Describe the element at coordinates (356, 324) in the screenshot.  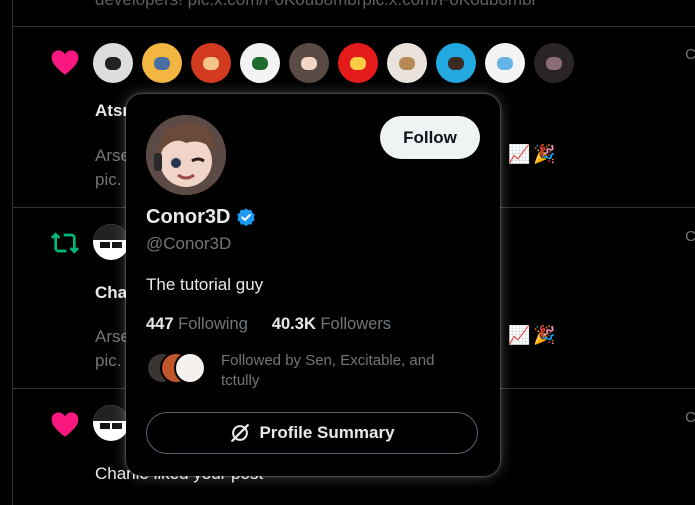
I see `followers-label: Followers` at that location.